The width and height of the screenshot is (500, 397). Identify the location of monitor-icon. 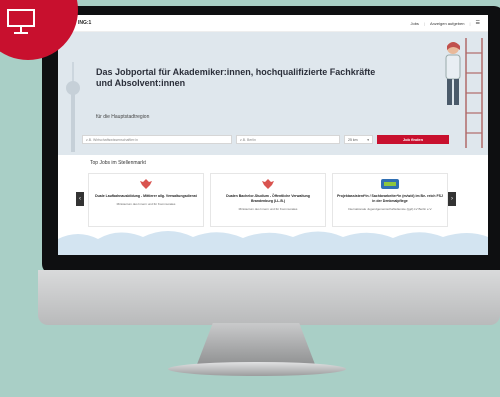
(21, 21).